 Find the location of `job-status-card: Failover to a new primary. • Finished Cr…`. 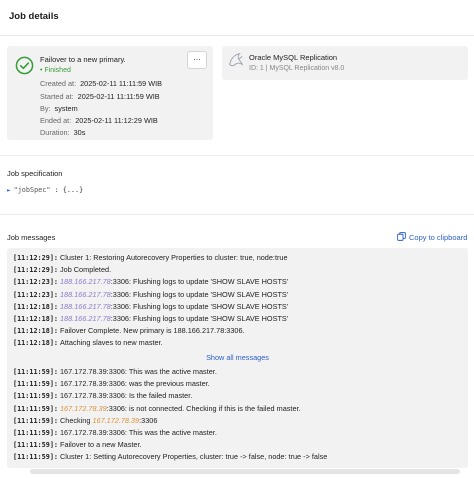

job-status-card: Failover to a new primary. • Finished Cr… is located at coordinates (110, 93).